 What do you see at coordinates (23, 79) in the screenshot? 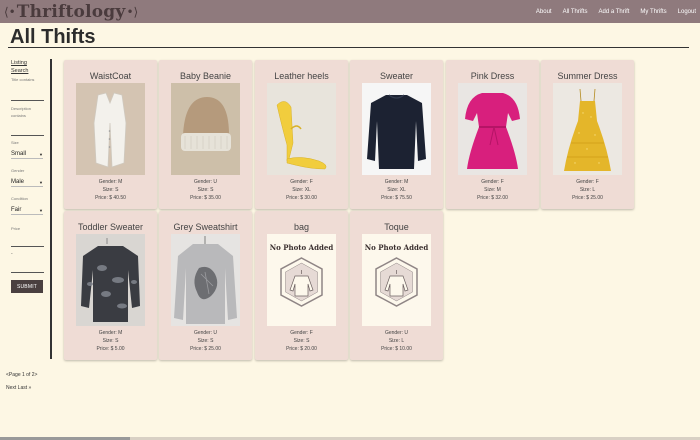
I see `title-contains-label: Title contains` at bounding box center [23, 79].